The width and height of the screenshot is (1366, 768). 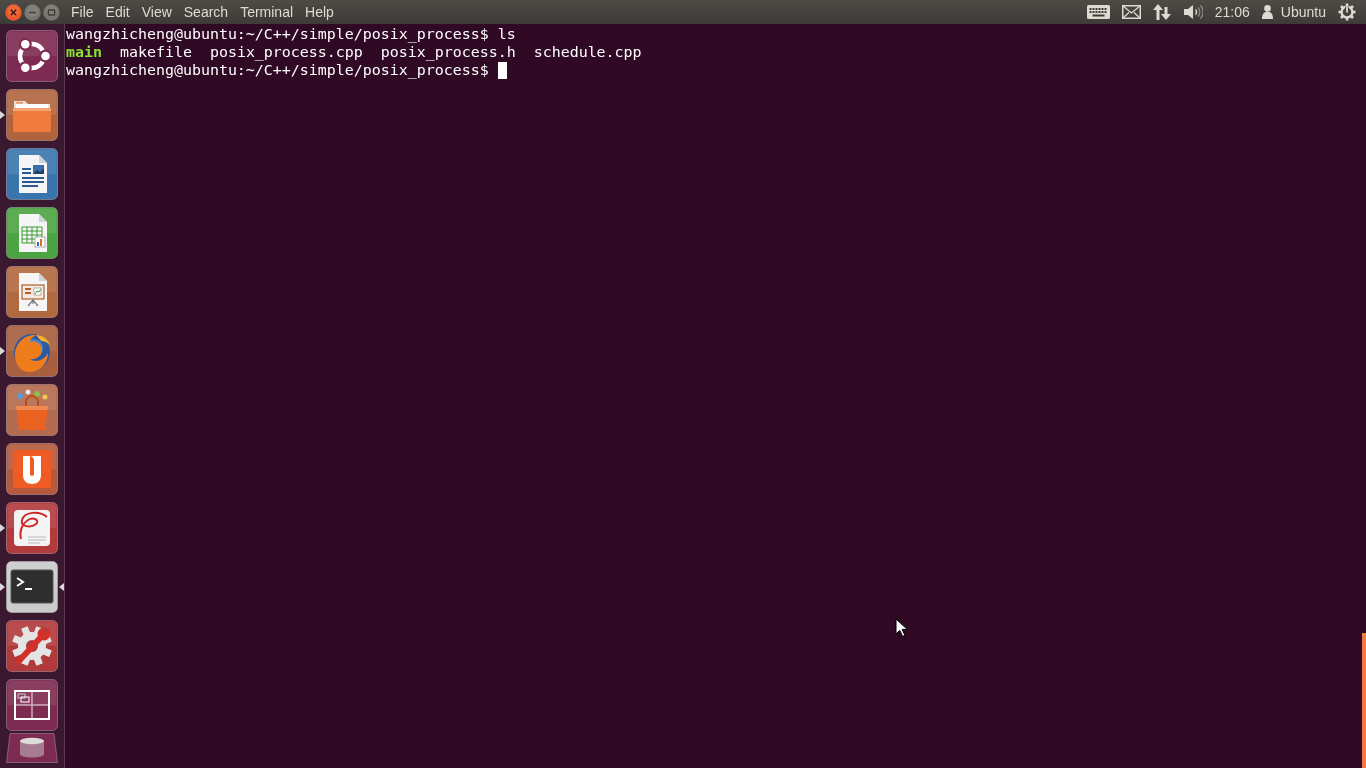 I want to click on clock-time: 21:06, so click(x=1232, y=12).